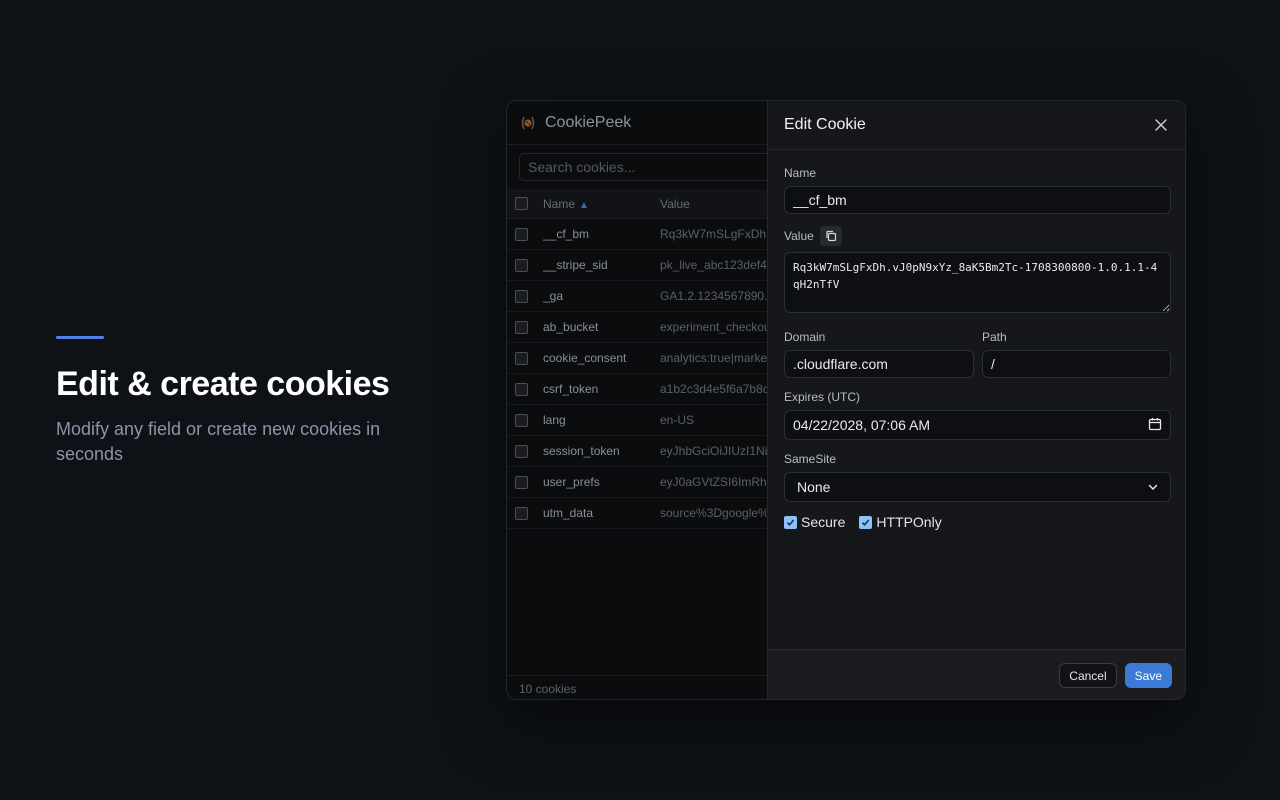 The image size is (1280, 800). I want to click on copy-icon, so click(830, 236).